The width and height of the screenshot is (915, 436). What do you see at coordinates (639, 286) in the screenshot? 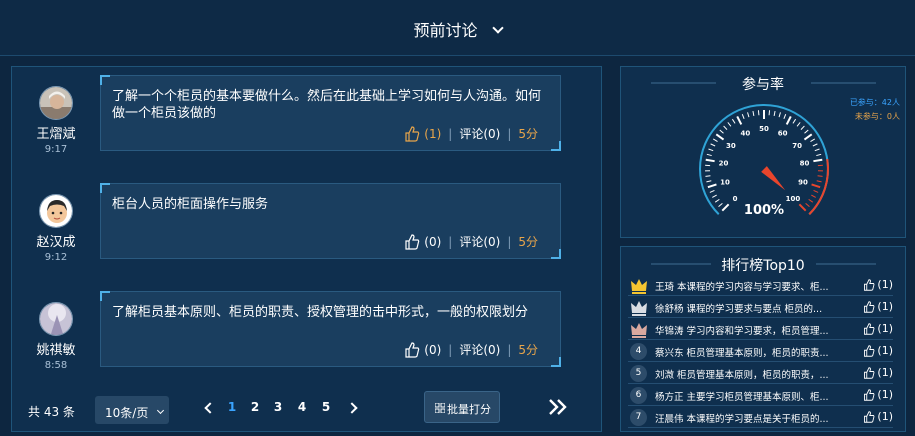
I see `gold-crown-icon` at bounding box center [639, 286].